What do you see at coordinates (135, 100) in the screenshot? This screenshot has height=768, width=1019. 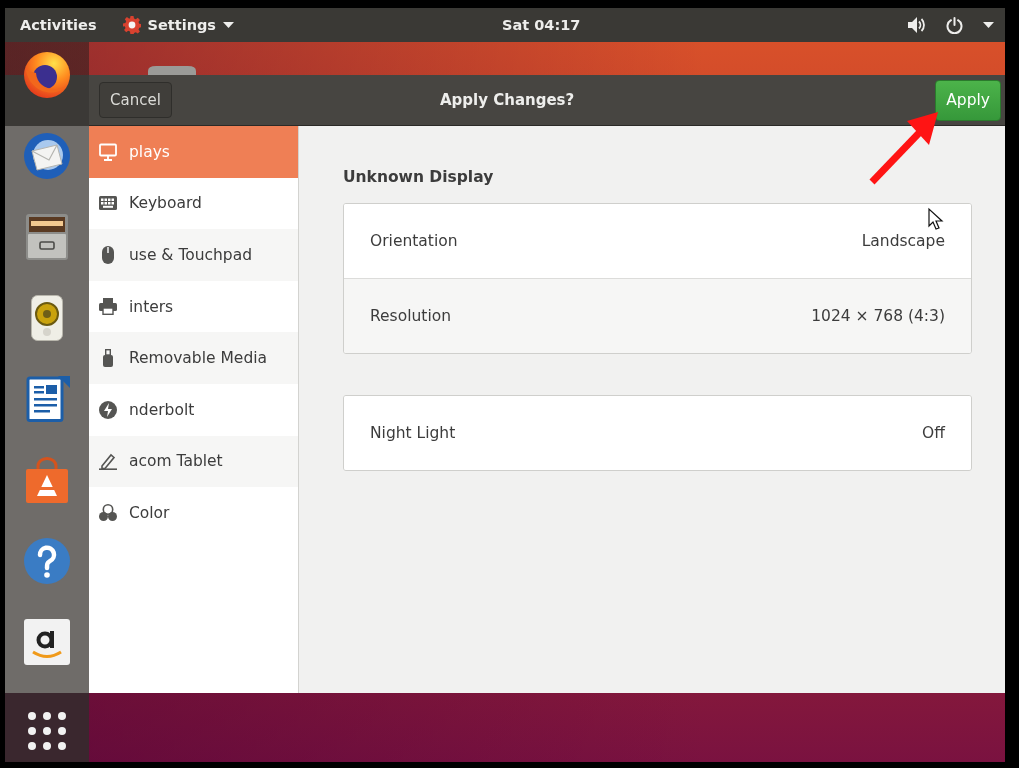 I see `cancel-button: Cancel` at bounding box center [135, 100].